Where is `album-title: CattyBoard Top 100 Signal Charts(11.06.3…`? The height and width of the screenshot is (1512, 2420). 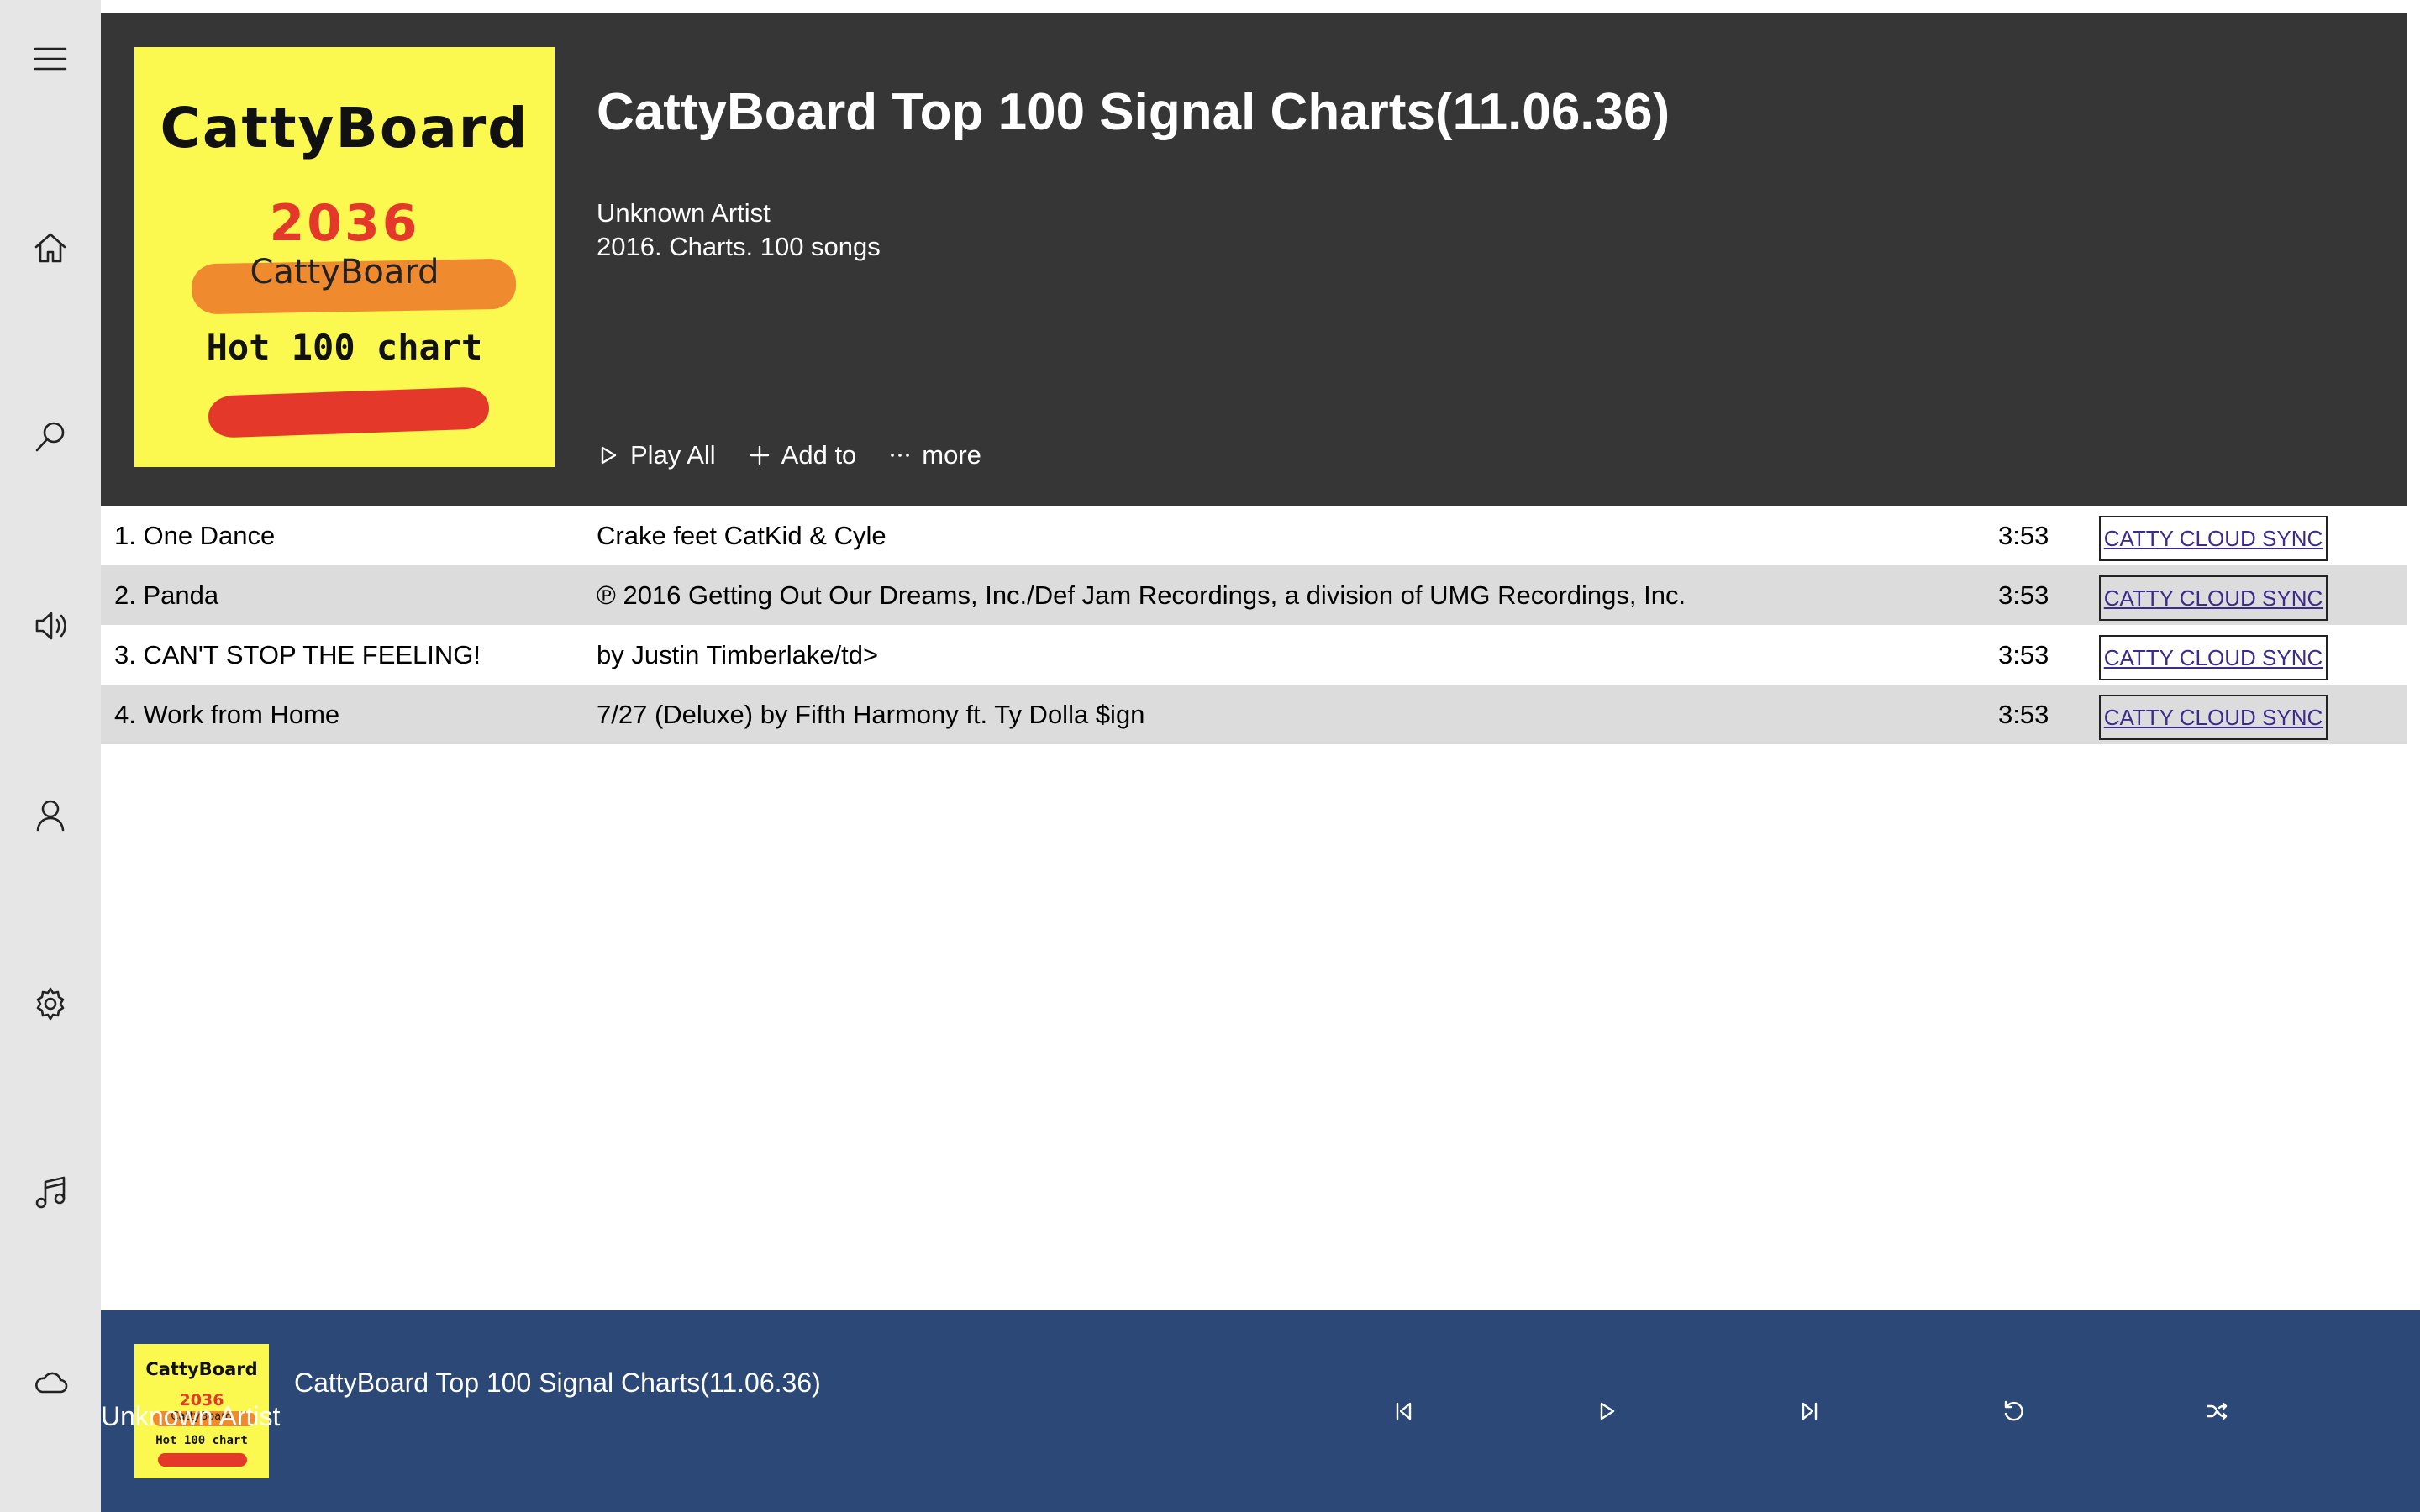
album-title: CattyBoard Top 100 Signal Charts(11.06.3… is located at coordinates (1134, 112).